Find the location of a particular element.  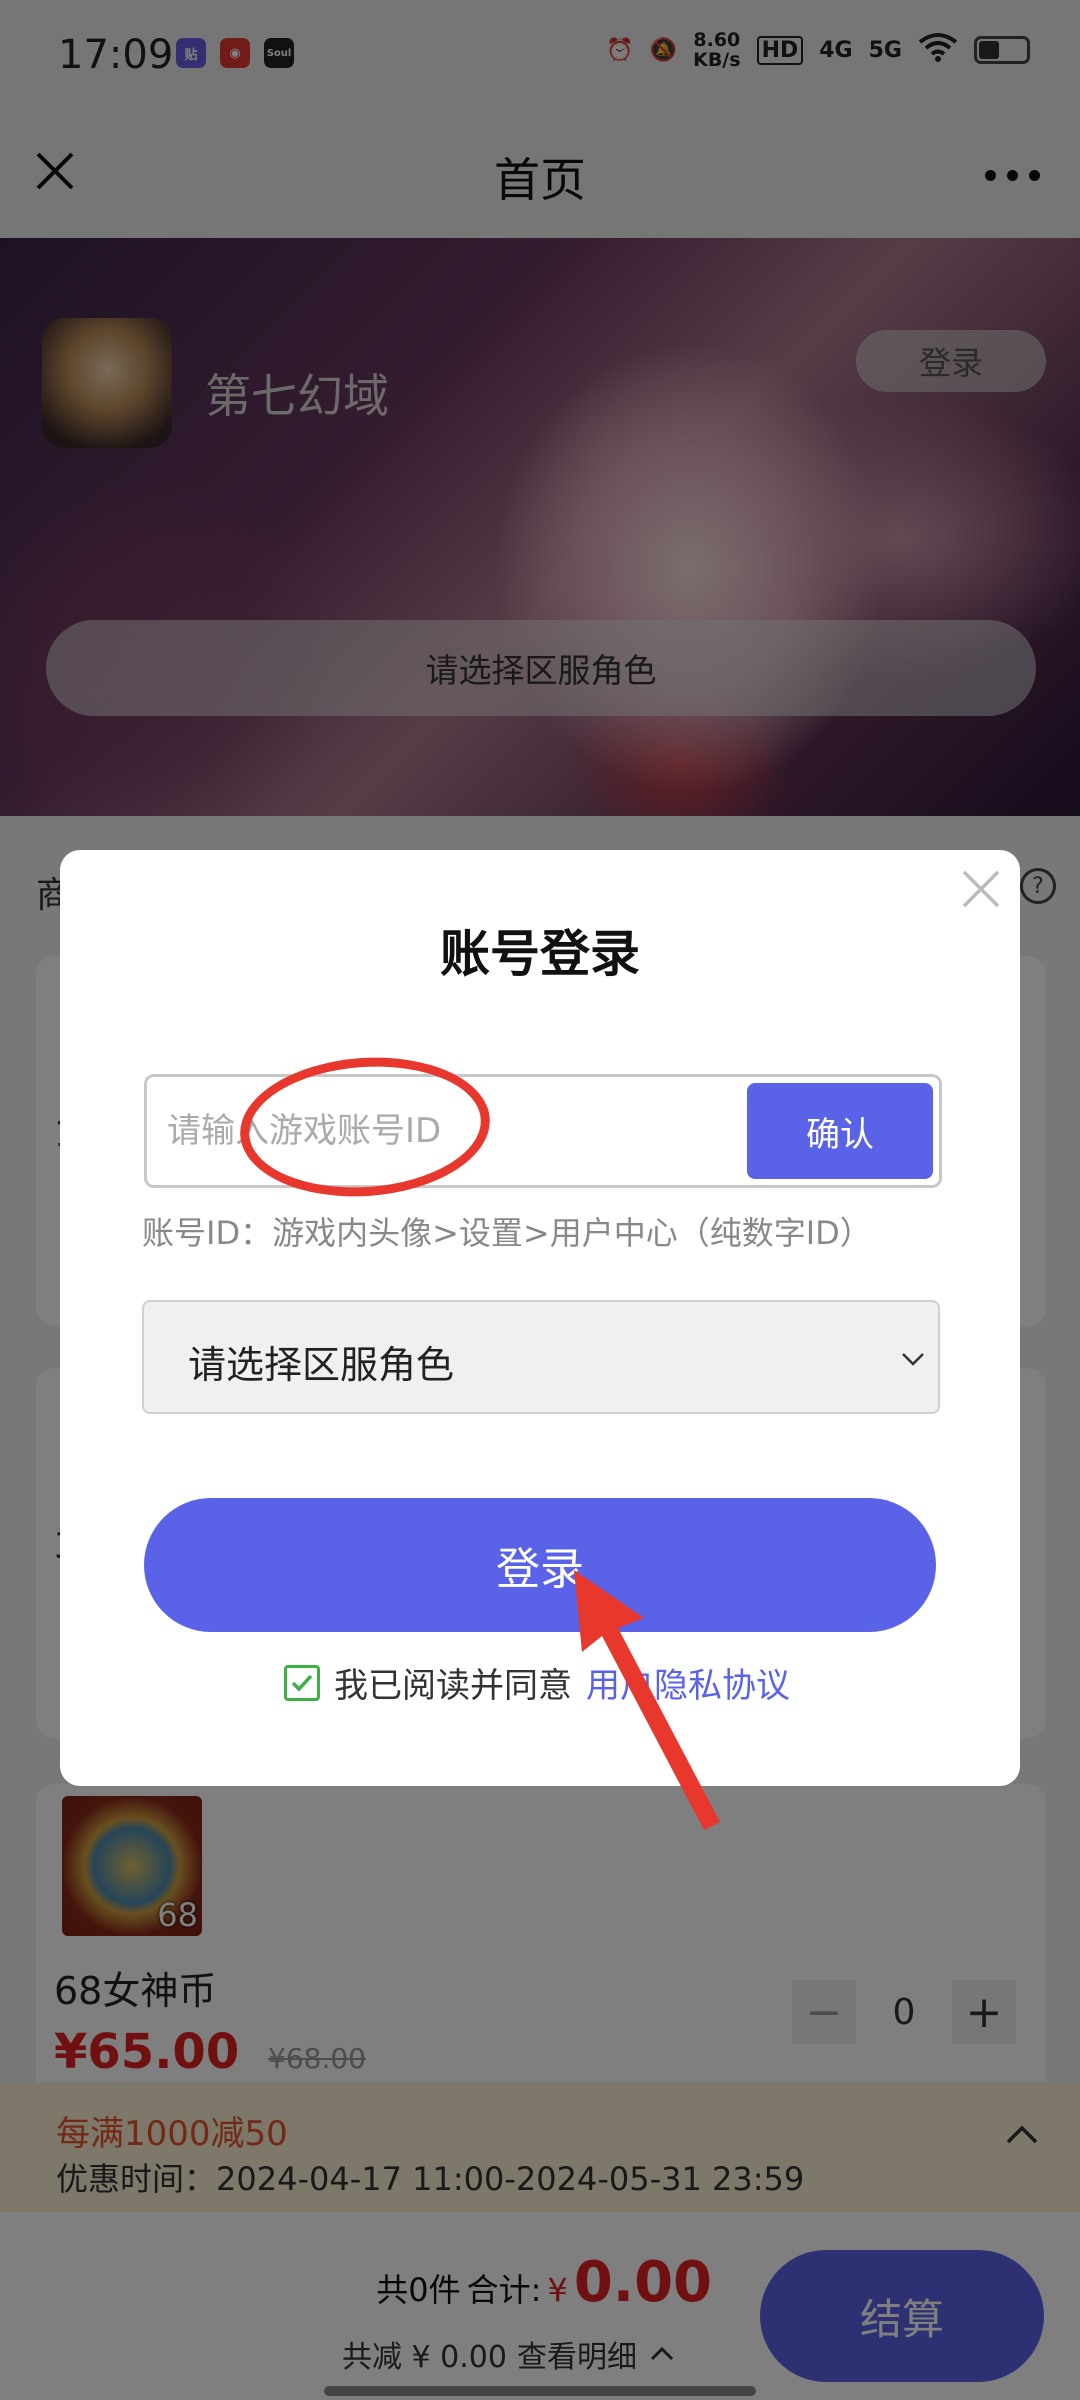

role-select: 请选择区服角色 is located at coordinates (541, 1357).